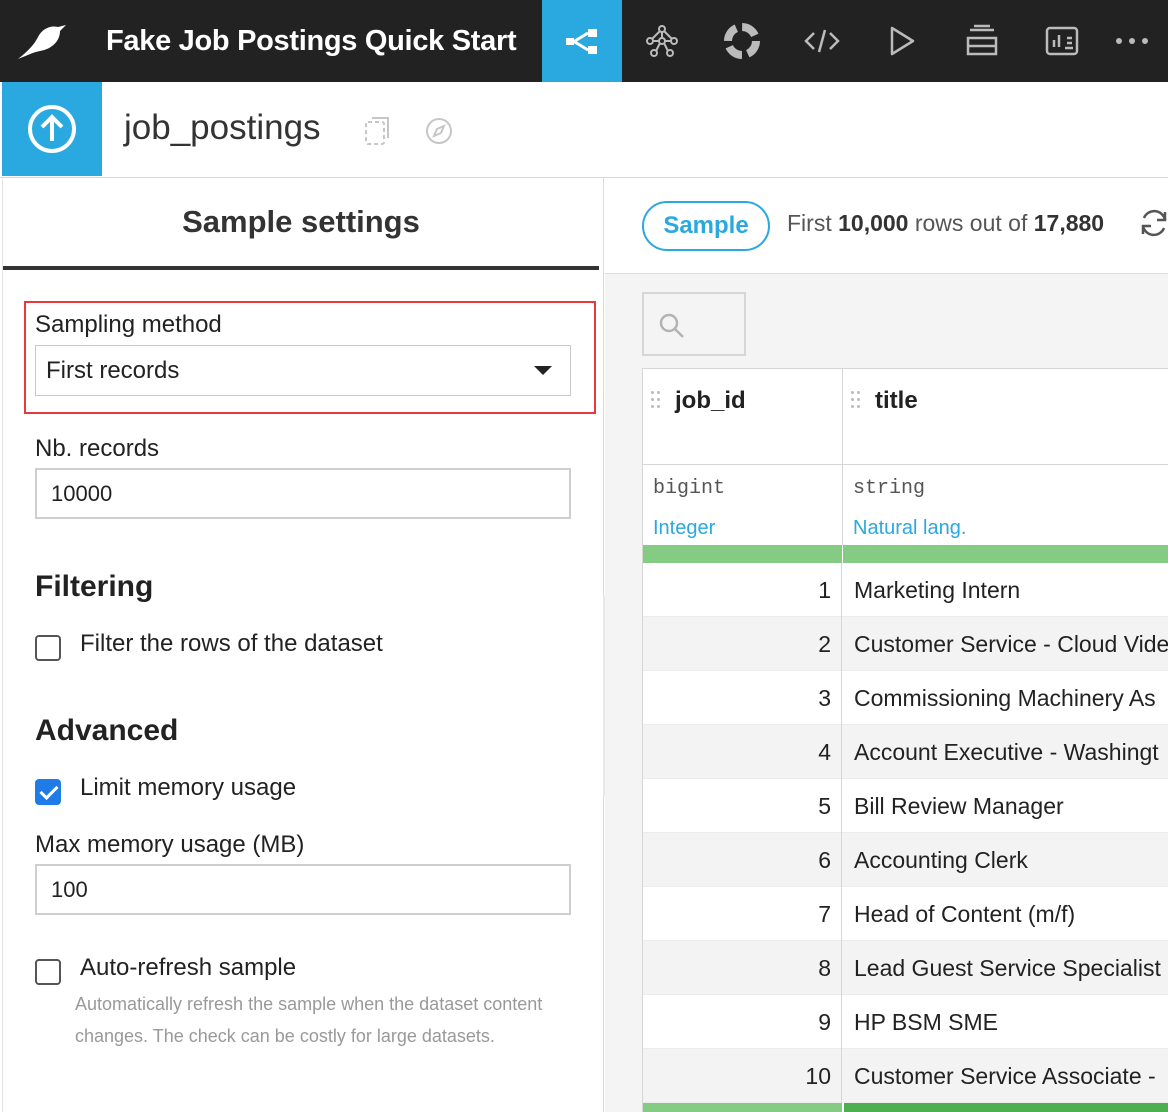 This screenshot has height=1112, width=1168. I want to click on table-row: 1 Marketing Intern, so click(905, 590).